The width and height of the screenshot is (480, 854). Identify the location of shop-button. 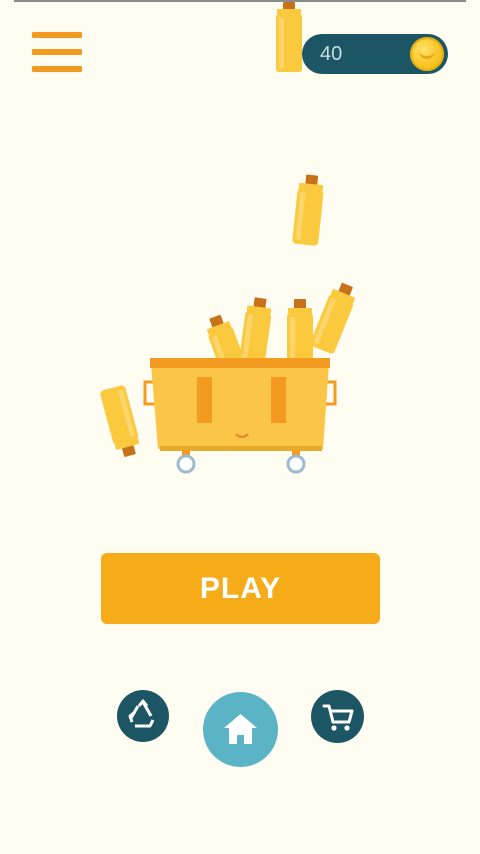
(337, 716).